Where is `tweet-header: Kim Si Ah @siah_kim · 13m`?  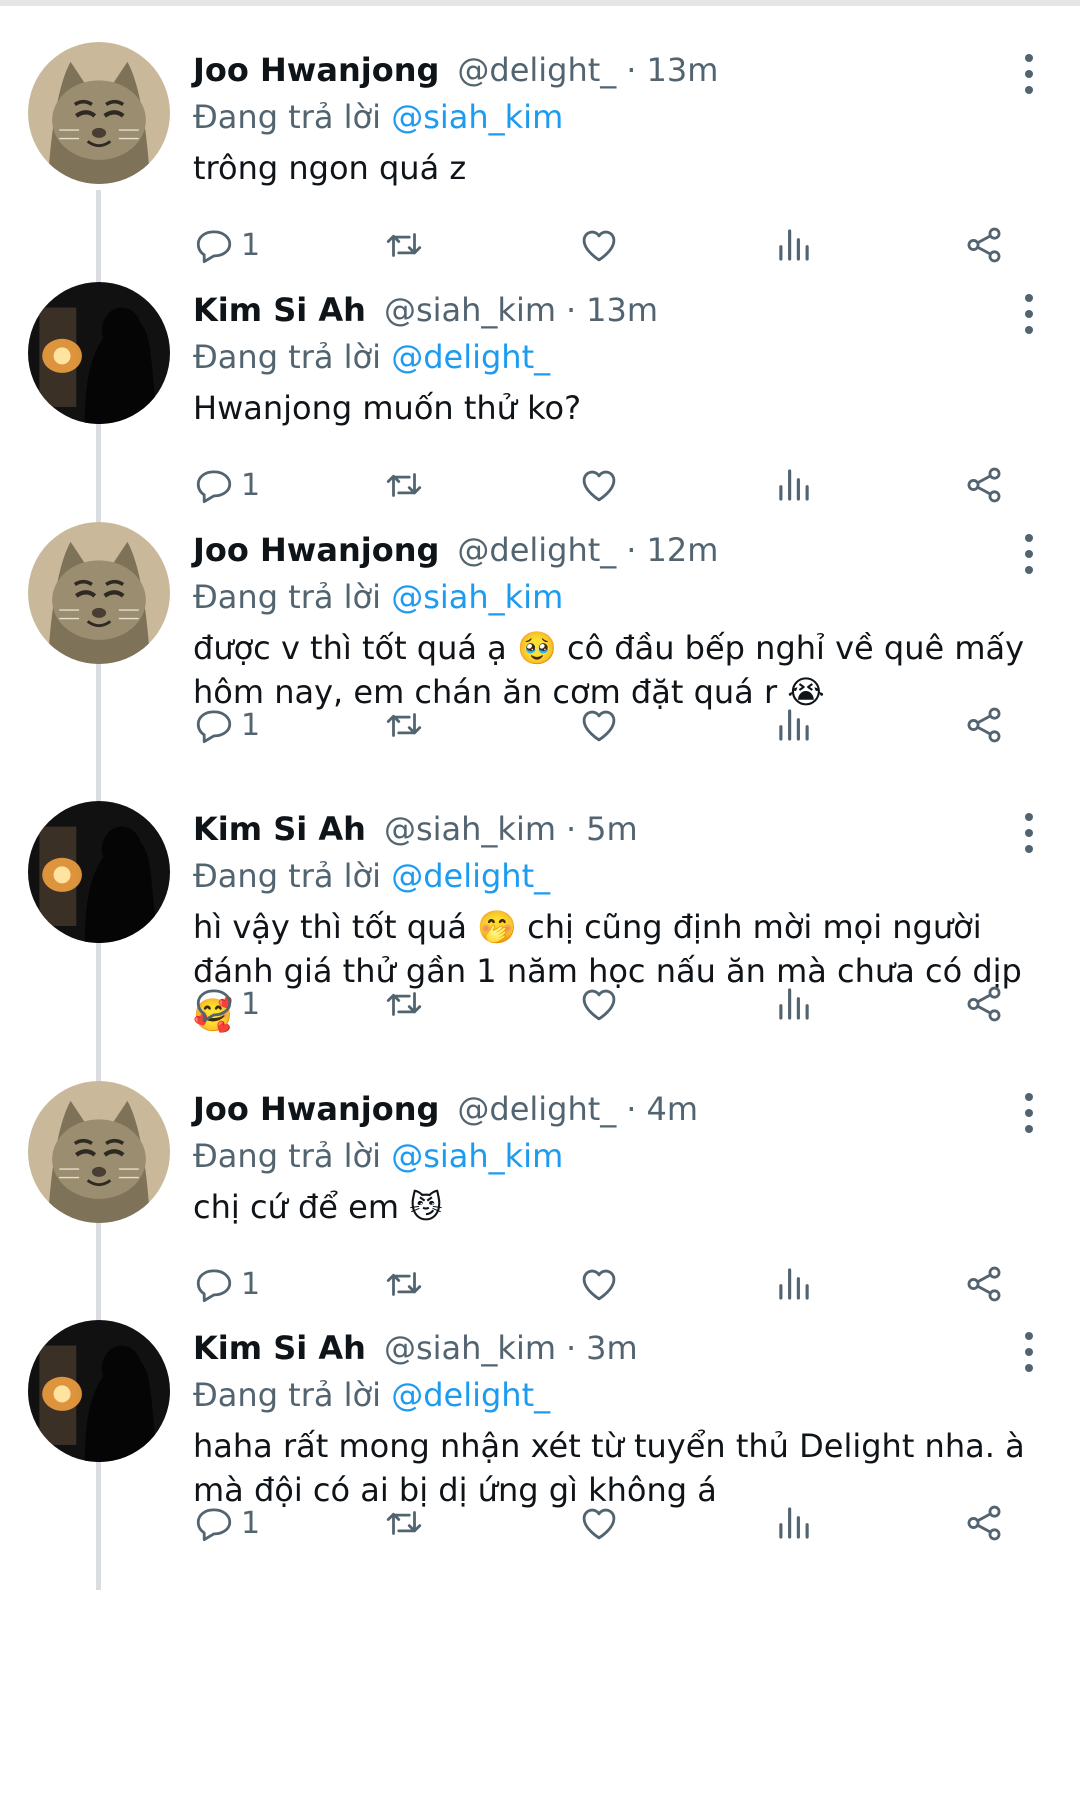
tweet-header: Kim Si Ah @siah_kim · 13m is located at coordinates (581, 314).